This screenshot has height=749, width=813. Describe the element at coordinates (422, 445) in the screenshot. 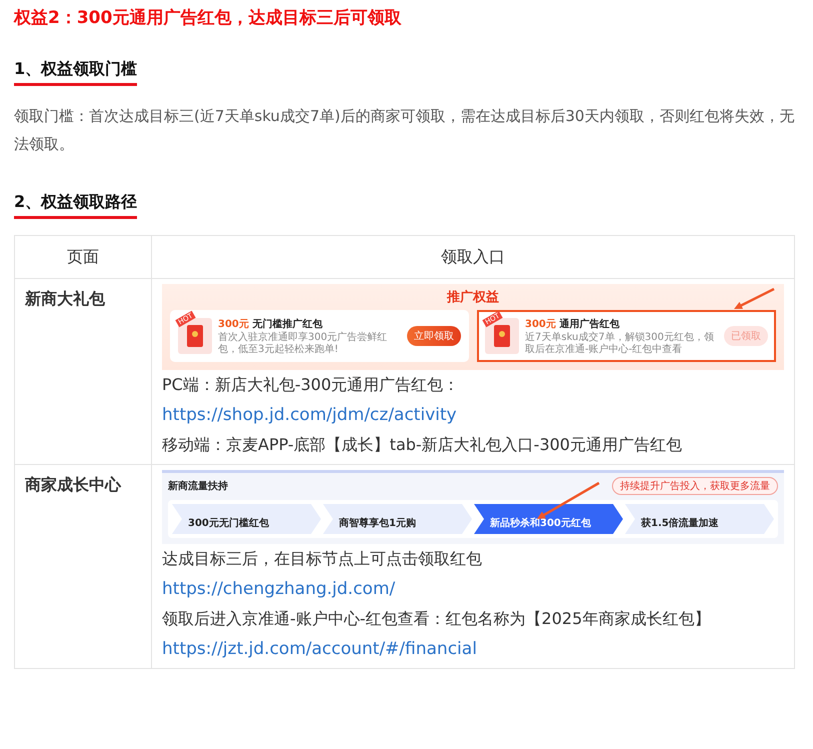

I see `entry-text: 移动端：京麦APP-底部【成长】tab-新店大礼包入口-300元通用广告红包` at that location.